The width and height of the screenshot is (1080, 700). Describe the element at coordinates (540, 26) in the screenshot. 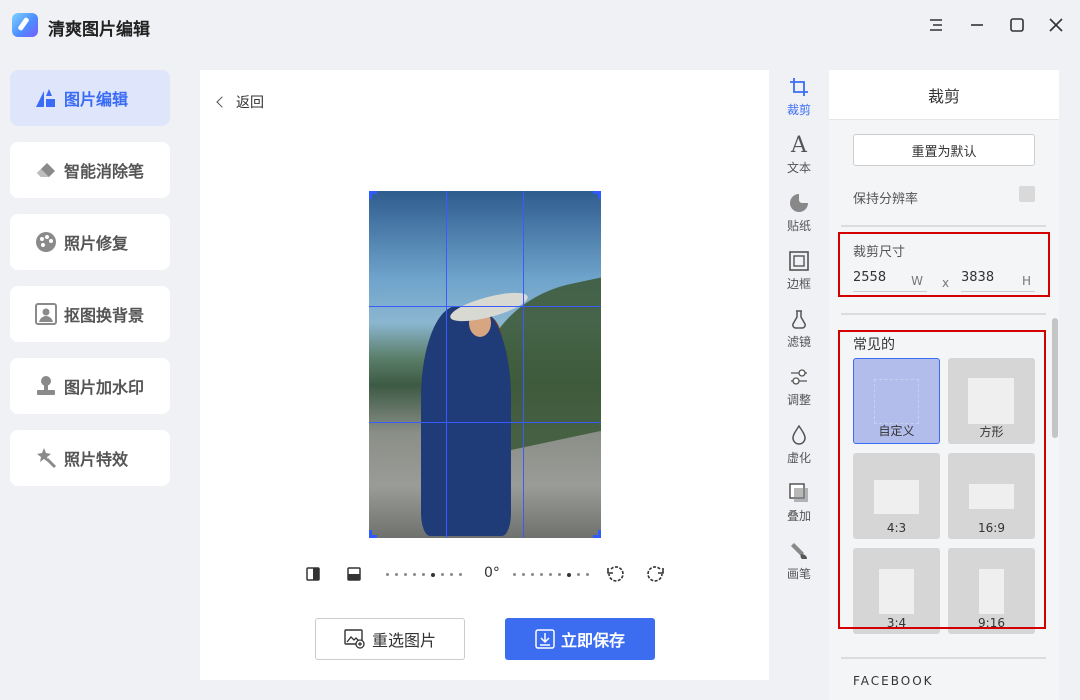

I see `title-bar: 清爽图片编辑` at that location.